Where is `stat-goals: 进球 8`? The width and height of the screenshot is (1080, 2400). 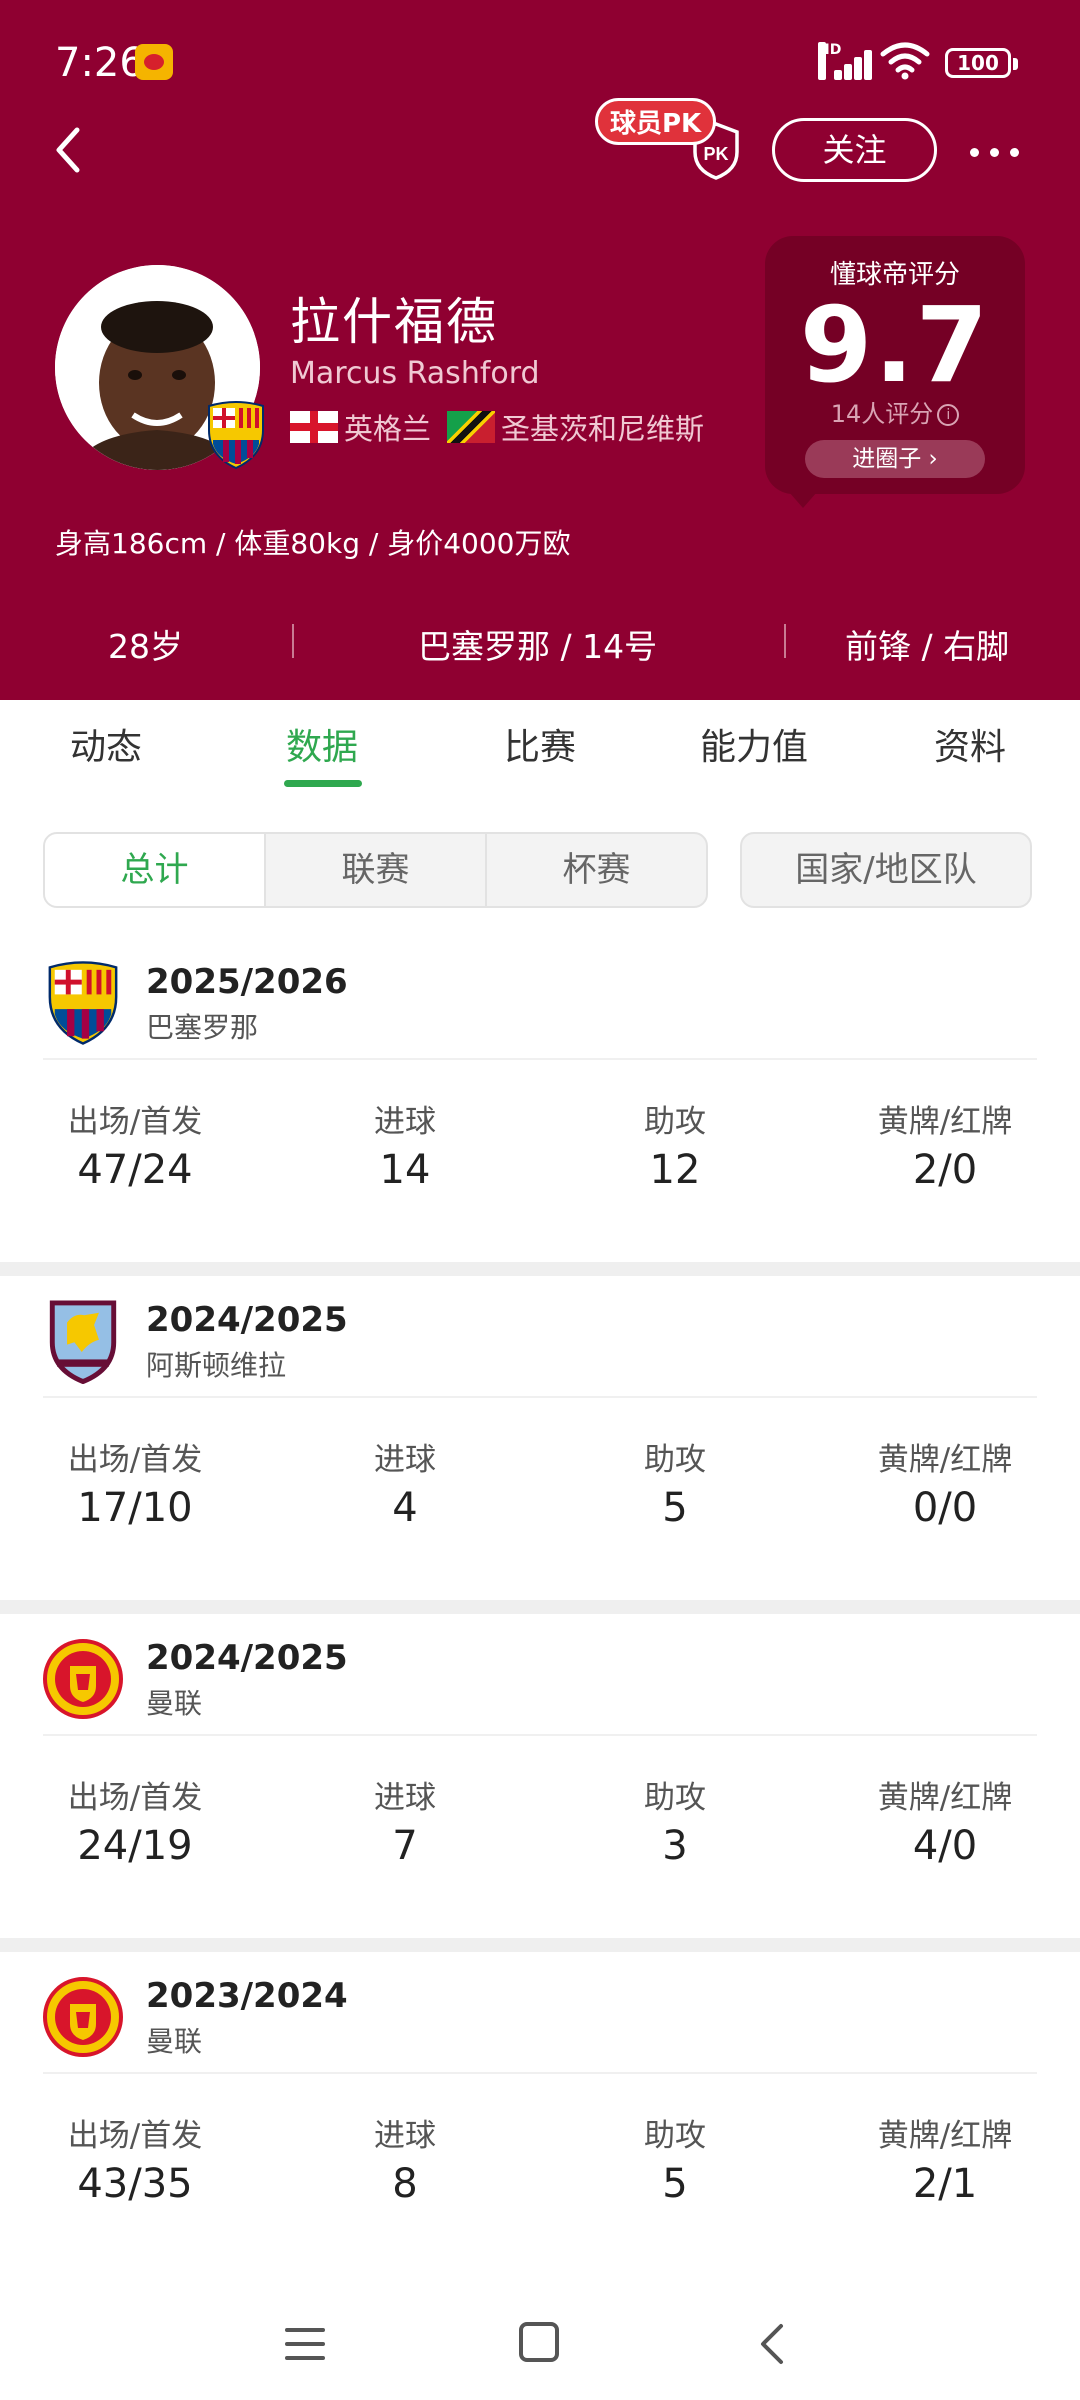 stat-goals: 进球 8 is located at coordinates (405, 2158).